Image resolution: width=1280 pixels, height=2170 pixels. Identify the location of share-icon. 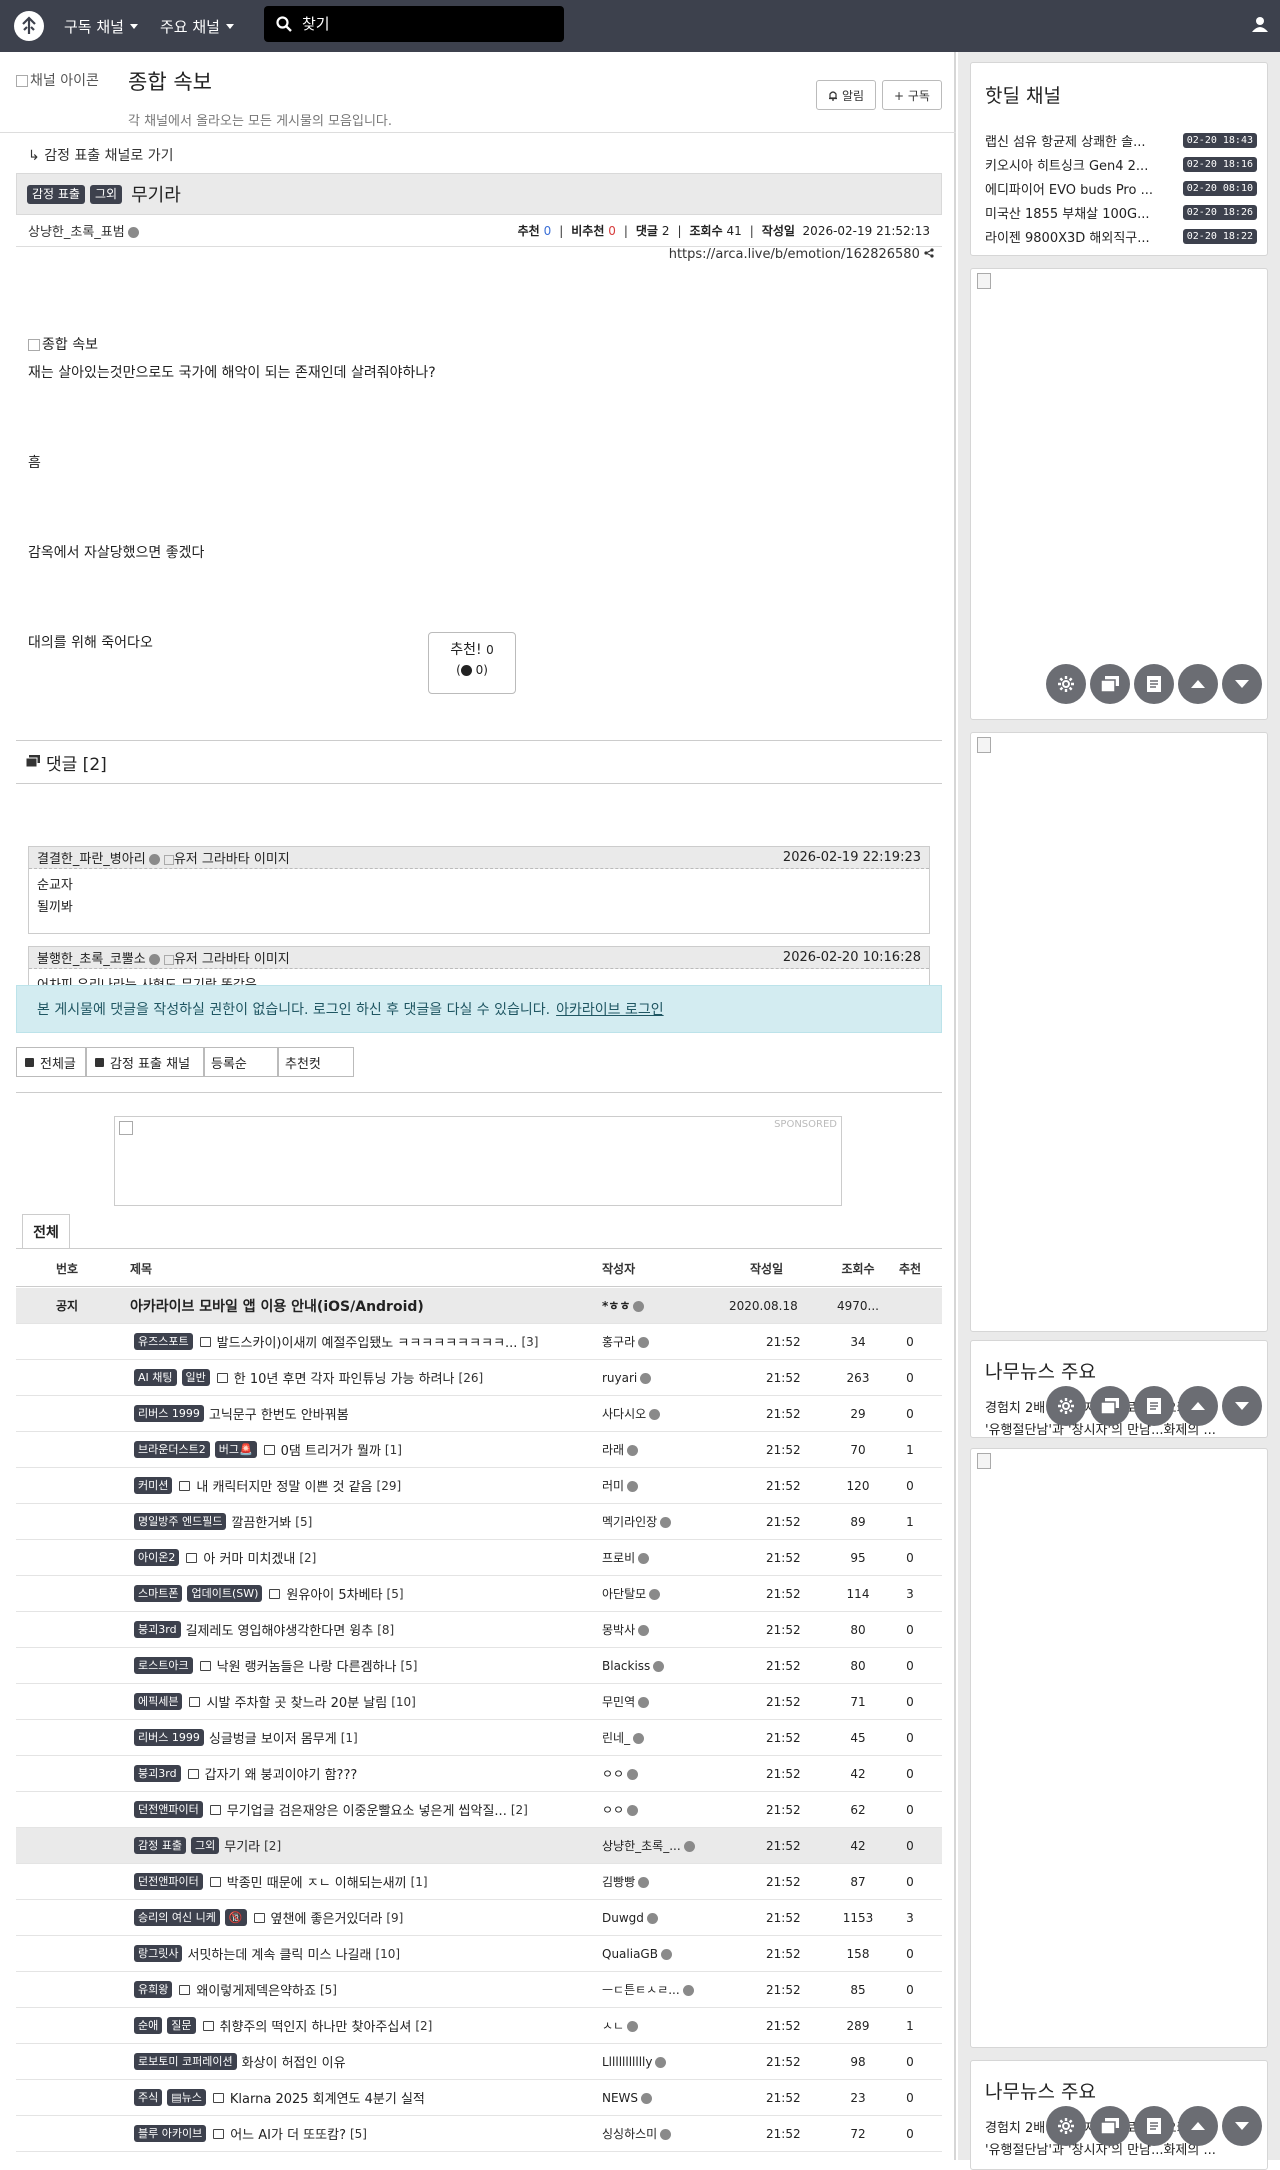
(929, 253).